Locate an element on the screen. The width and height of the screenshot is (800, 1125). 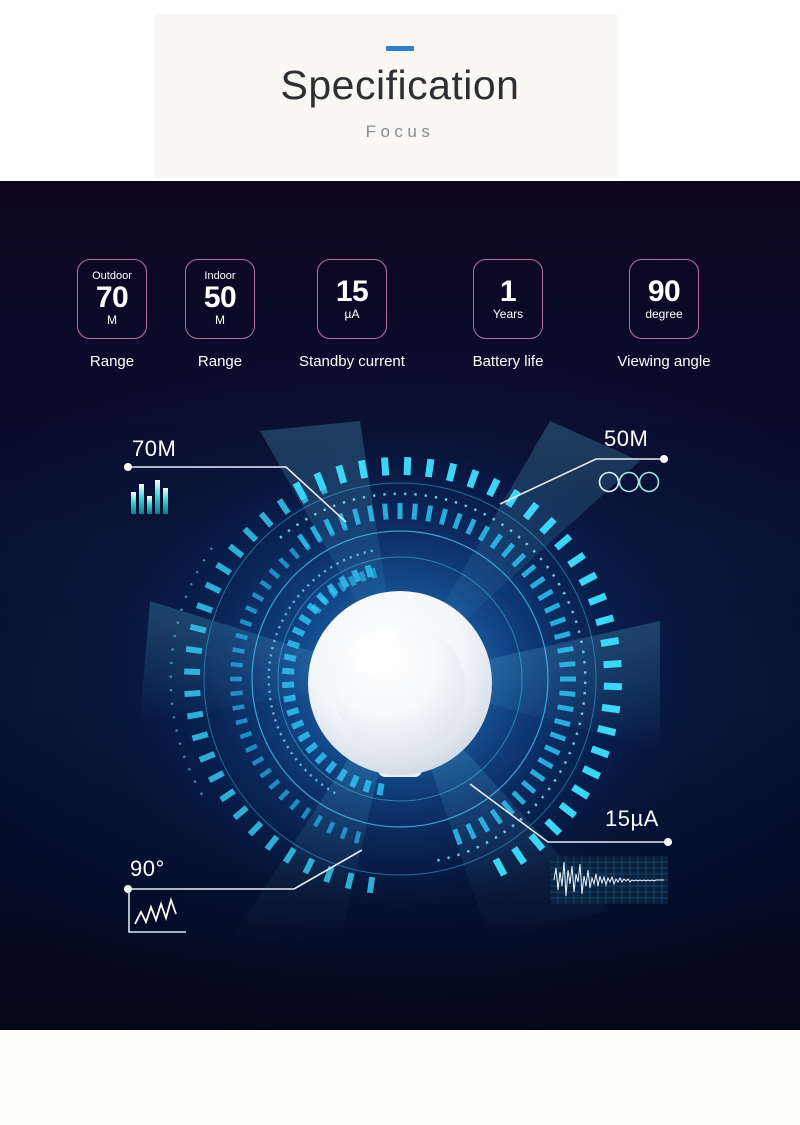
spec-box: Outdoor 70 M is located at coordinates (112, 299).